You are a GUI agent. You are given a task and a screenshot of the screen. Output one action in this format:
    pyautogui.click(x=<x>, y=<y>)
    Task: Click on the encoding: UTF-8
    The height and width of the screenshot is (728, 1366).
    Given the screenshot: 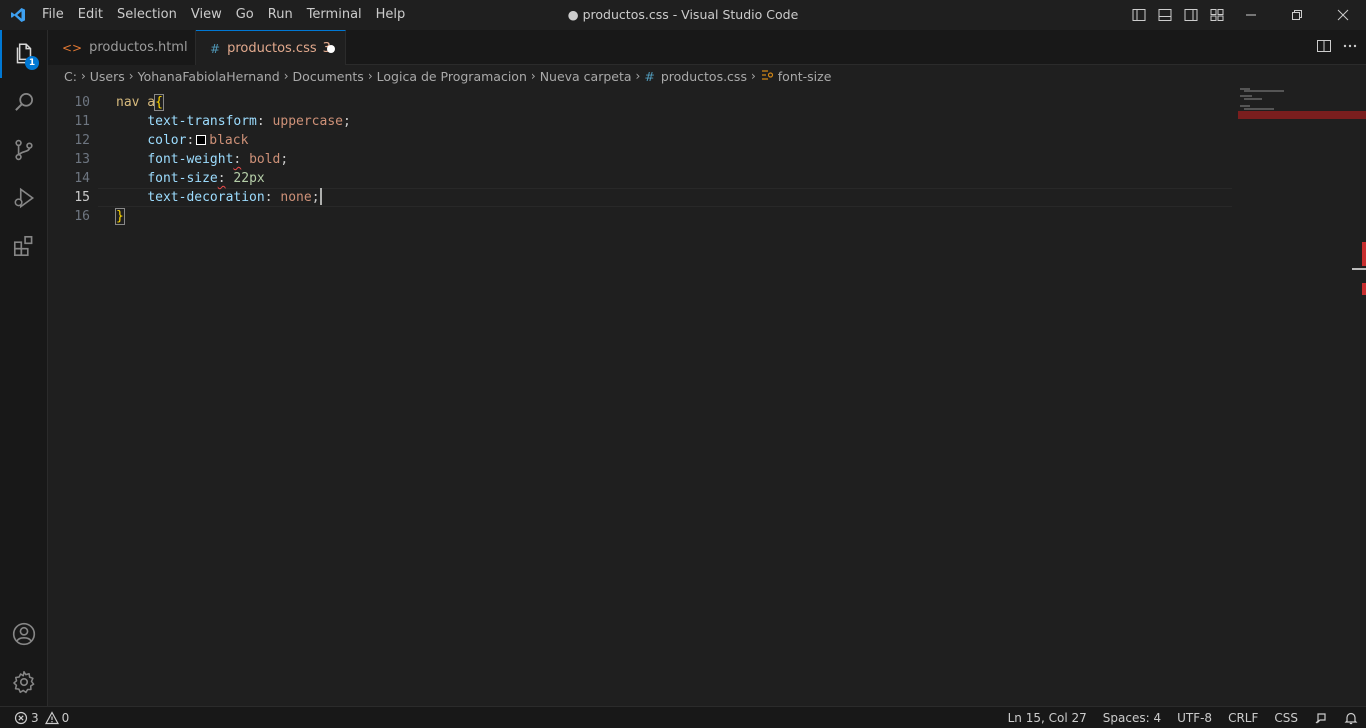 What is the action you would take?
    pyautogui.click(x=1194, y=717)
    